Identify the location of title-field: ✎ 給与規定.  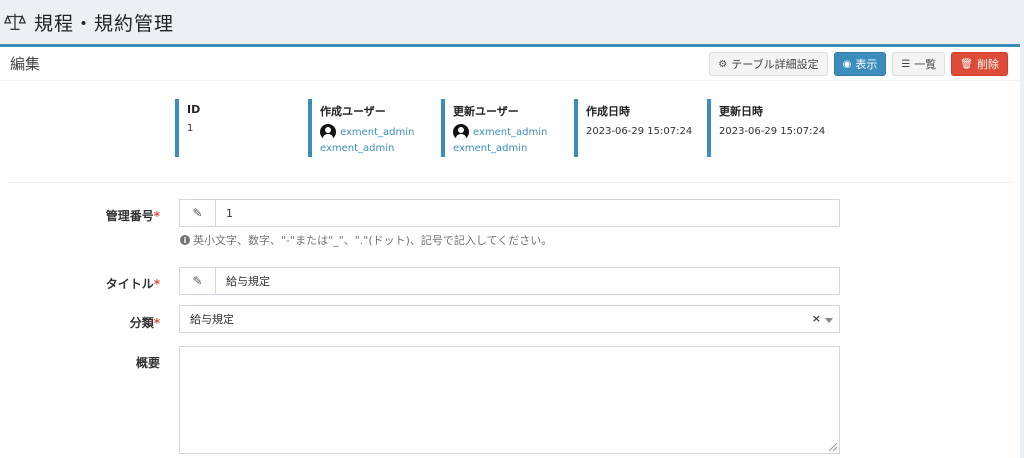
(509, 281).